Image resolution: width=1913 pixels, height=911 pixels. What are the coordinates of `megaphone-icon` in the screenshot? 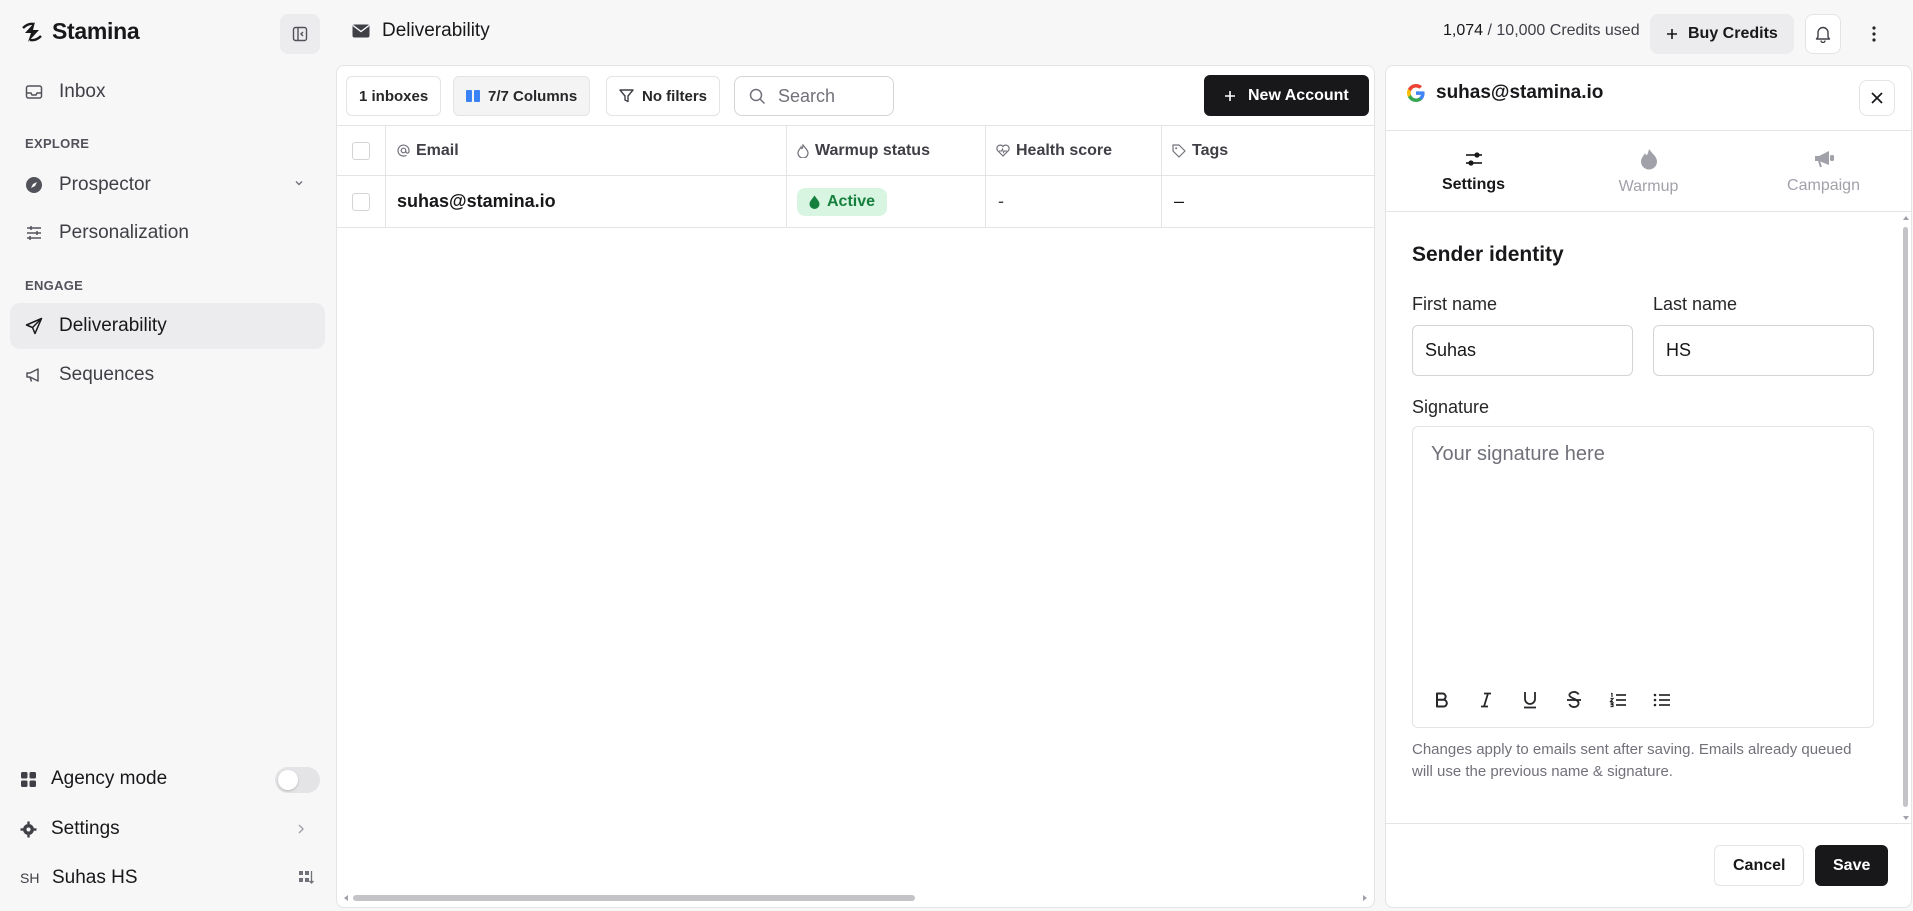 It's located at (1824, 159).